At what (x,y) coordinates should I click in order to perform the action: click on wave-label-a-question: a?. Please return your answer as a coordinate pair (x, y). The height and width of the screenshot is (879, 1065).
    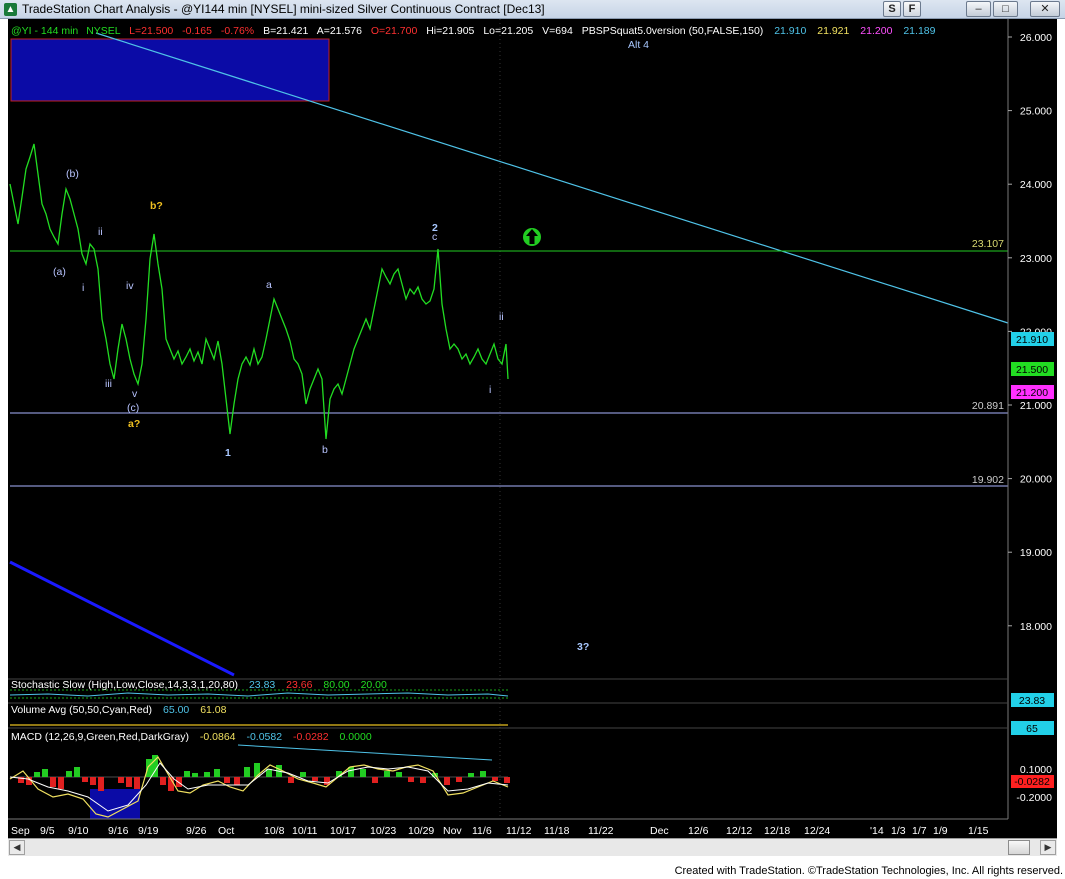
    Looking at the image, I should click on (134, 424).